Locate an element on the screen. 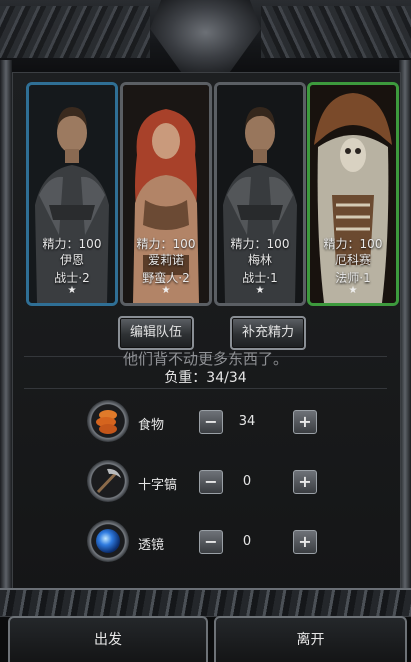 The image size is (411, 662). load-capacity: 负重：34/34 is located at coordinates (205, 378).